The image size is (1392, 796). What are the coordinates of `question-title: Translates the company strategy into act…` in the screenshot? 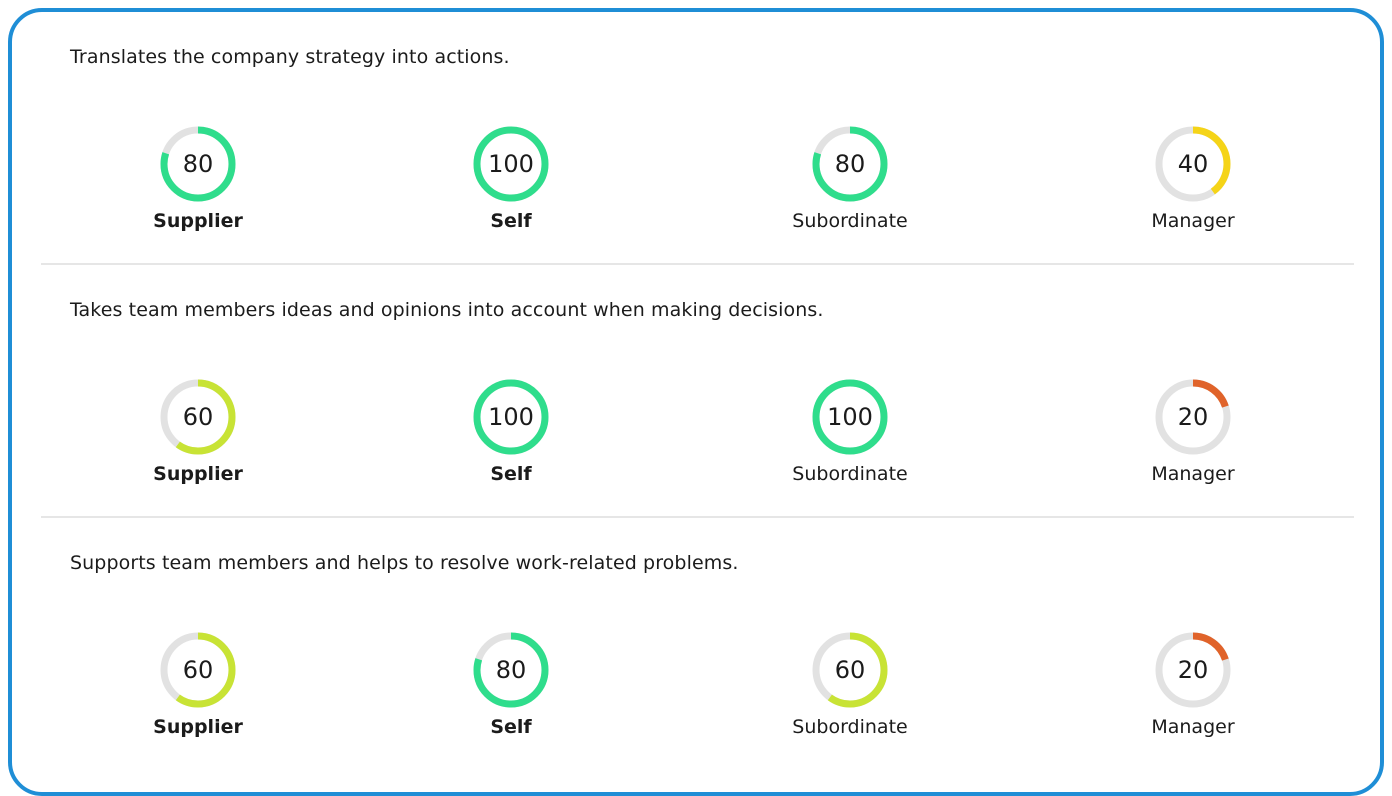 It's located at (290, 57).